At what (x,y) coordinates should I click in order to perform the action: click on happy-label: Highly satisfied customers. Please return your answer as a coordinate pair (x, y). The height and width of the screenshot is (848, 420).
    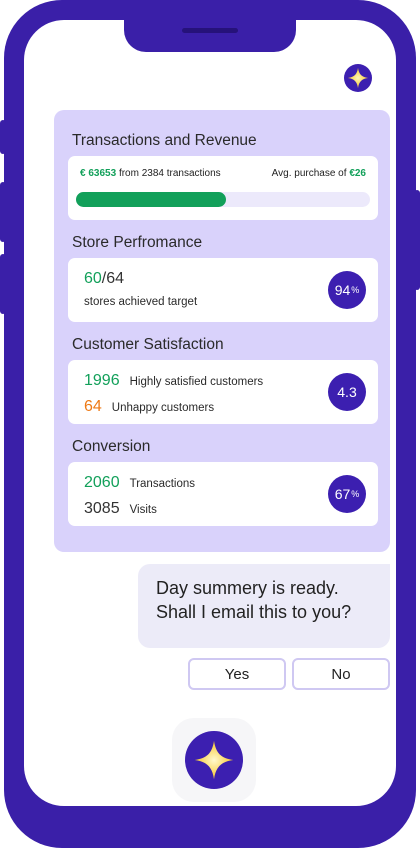
    Looking at the image, I should click on (196, 382).